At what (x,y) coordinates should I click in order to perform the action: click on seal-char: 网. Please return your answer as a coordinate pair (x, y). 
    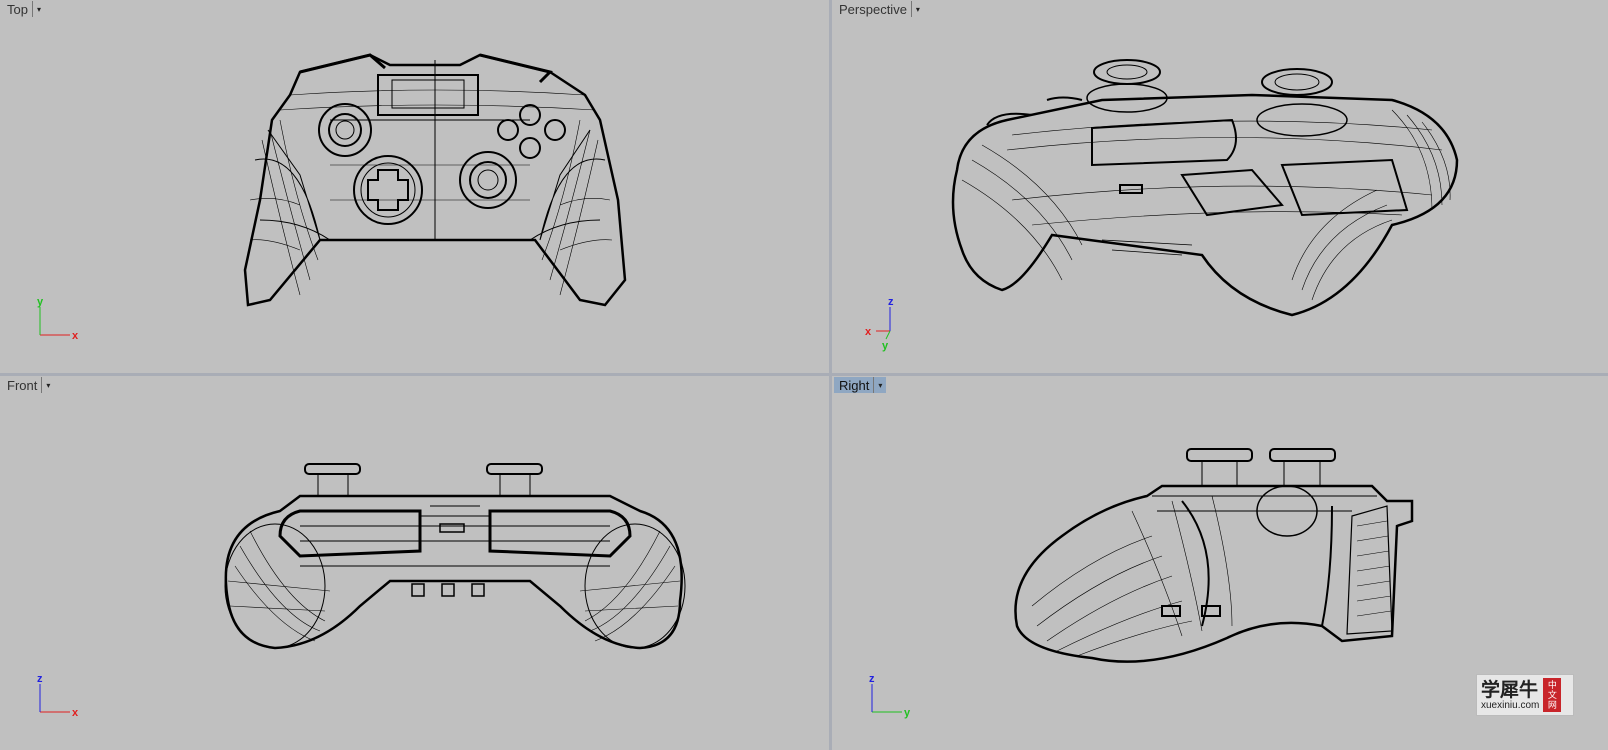
    Looking at the image, I should click on (1552, 705).